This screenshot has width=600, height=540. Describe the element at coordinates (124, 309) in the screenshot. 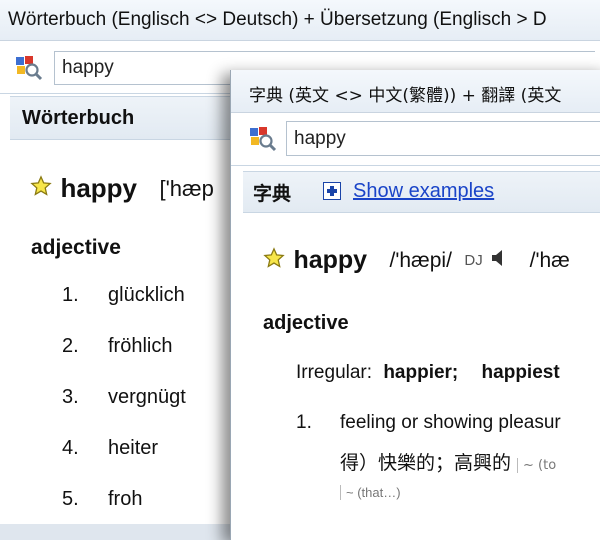

I see `list-item: 1. glücklich` at that location.